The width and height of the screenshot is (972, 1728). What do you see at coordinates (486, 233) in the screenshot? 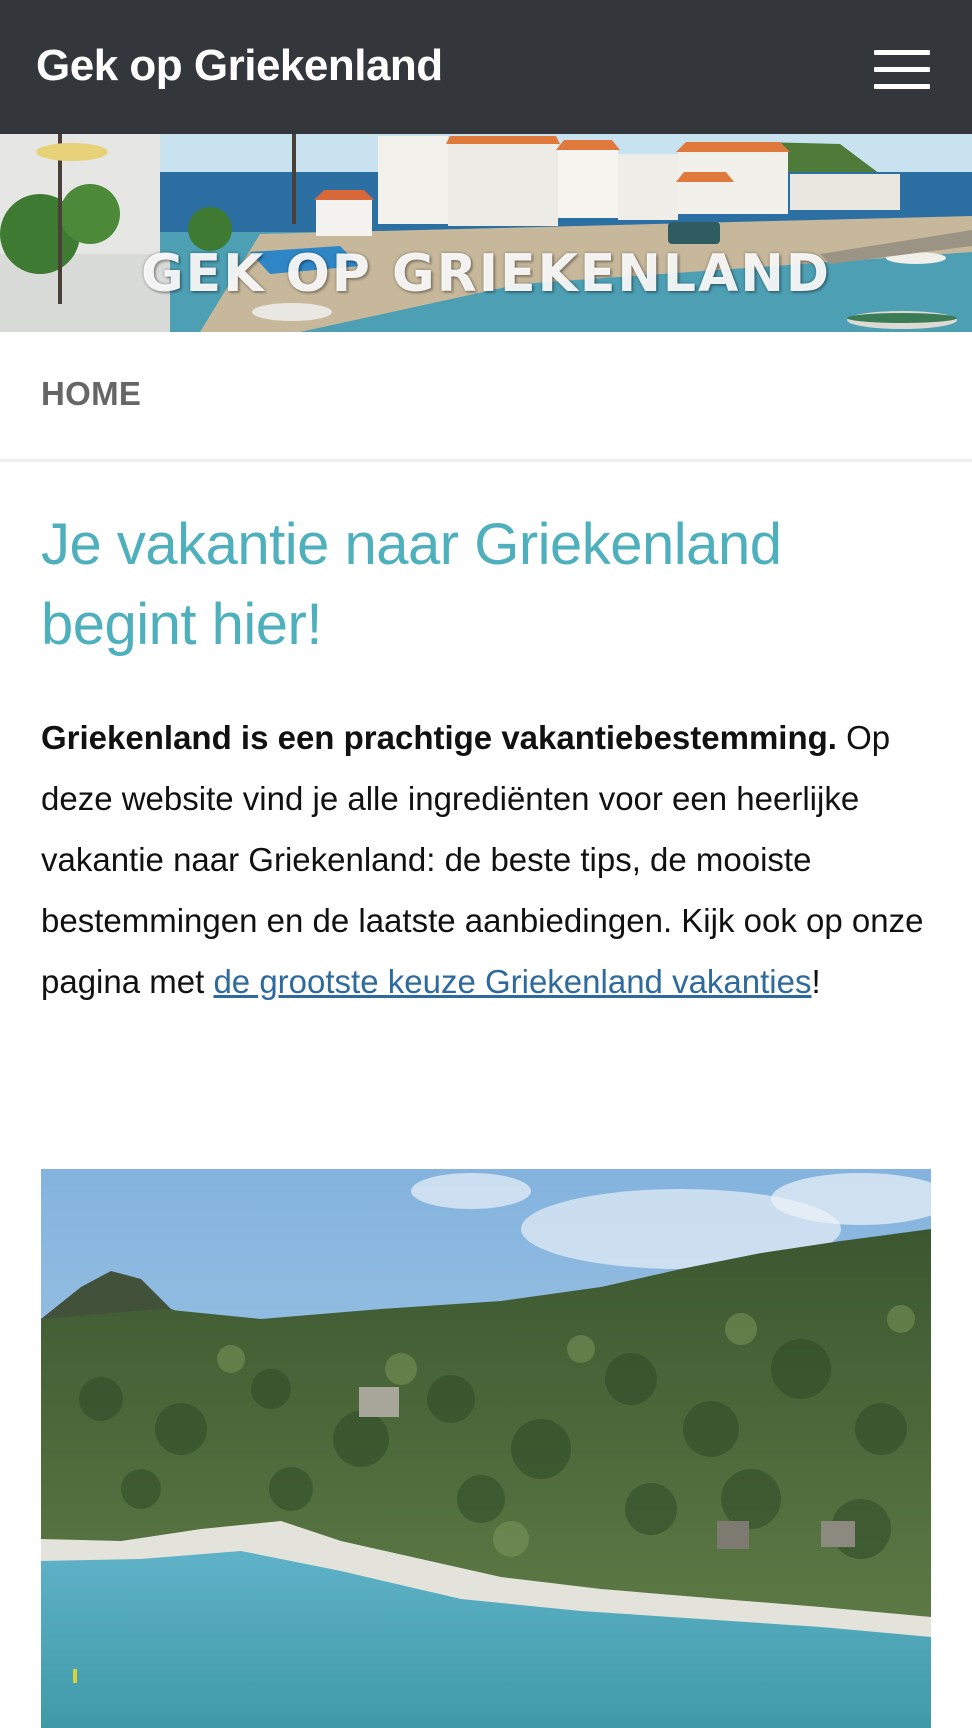
I see `header-banner-image: GEK OP GRIEKENLAND` at bounding box center [486, 233].